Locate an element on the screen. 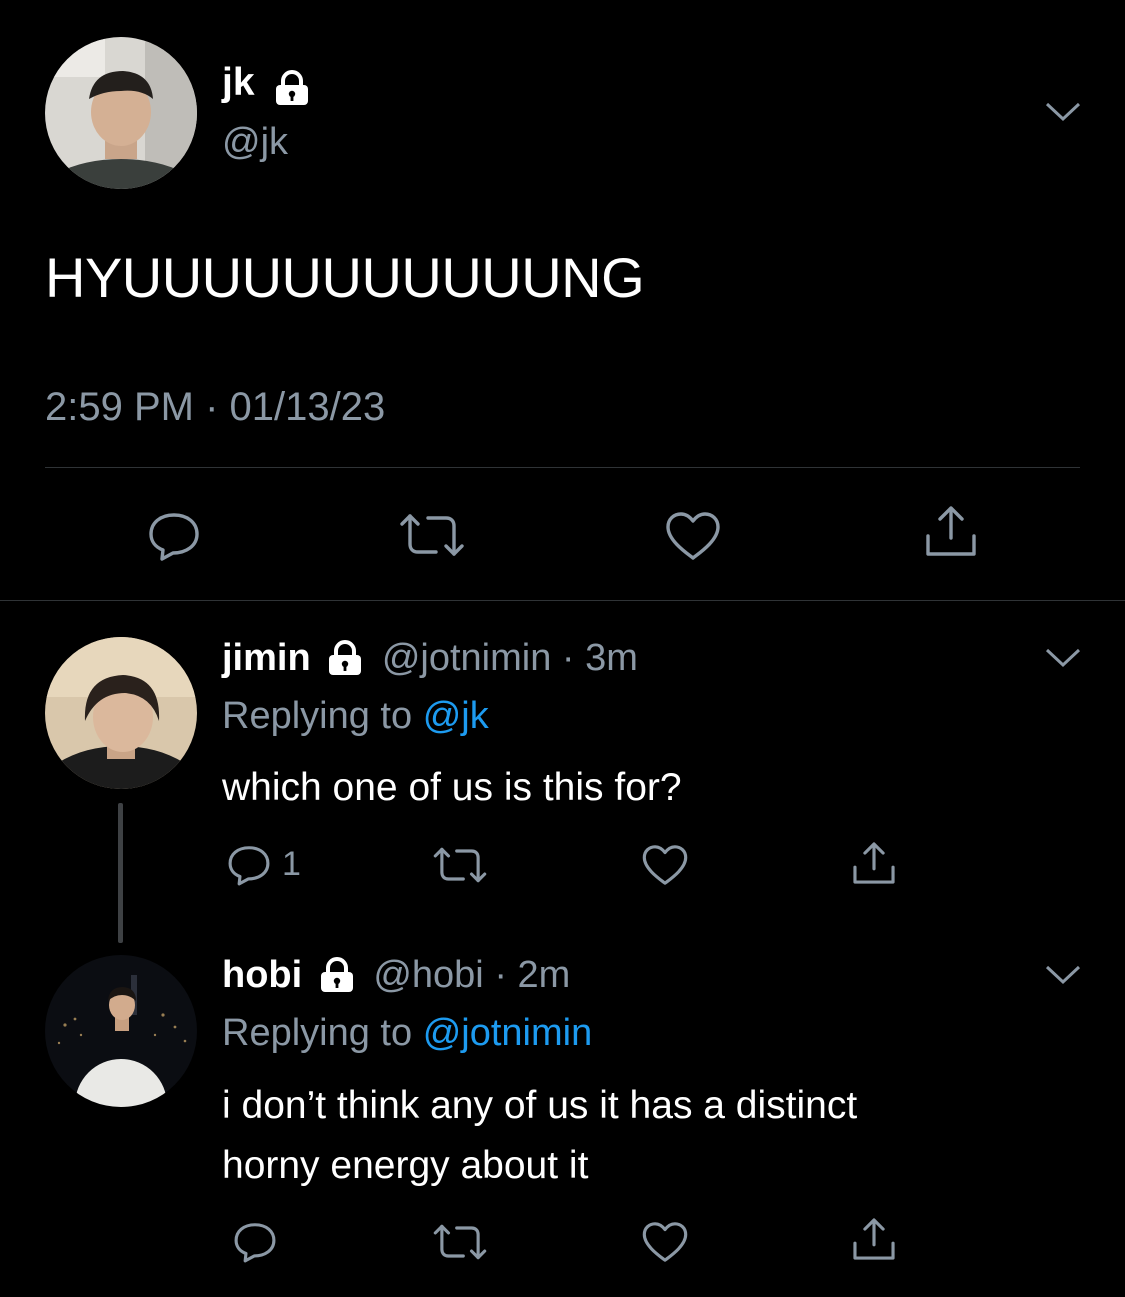 Image resolution: width=1125 pixels, height=1297 pixels. section-divider is located at coordinates (562, 600).